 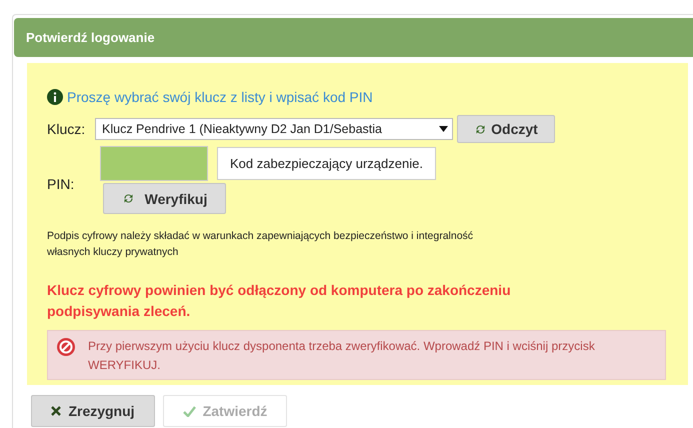 What do you see at coordinates (279, 301) in the screenshot?
I see `warning-message: Klucz cyfrowy powinien być odłączony od komputera po zakończeniu podpisywania zleceń.` at bounding box center [279, 301].